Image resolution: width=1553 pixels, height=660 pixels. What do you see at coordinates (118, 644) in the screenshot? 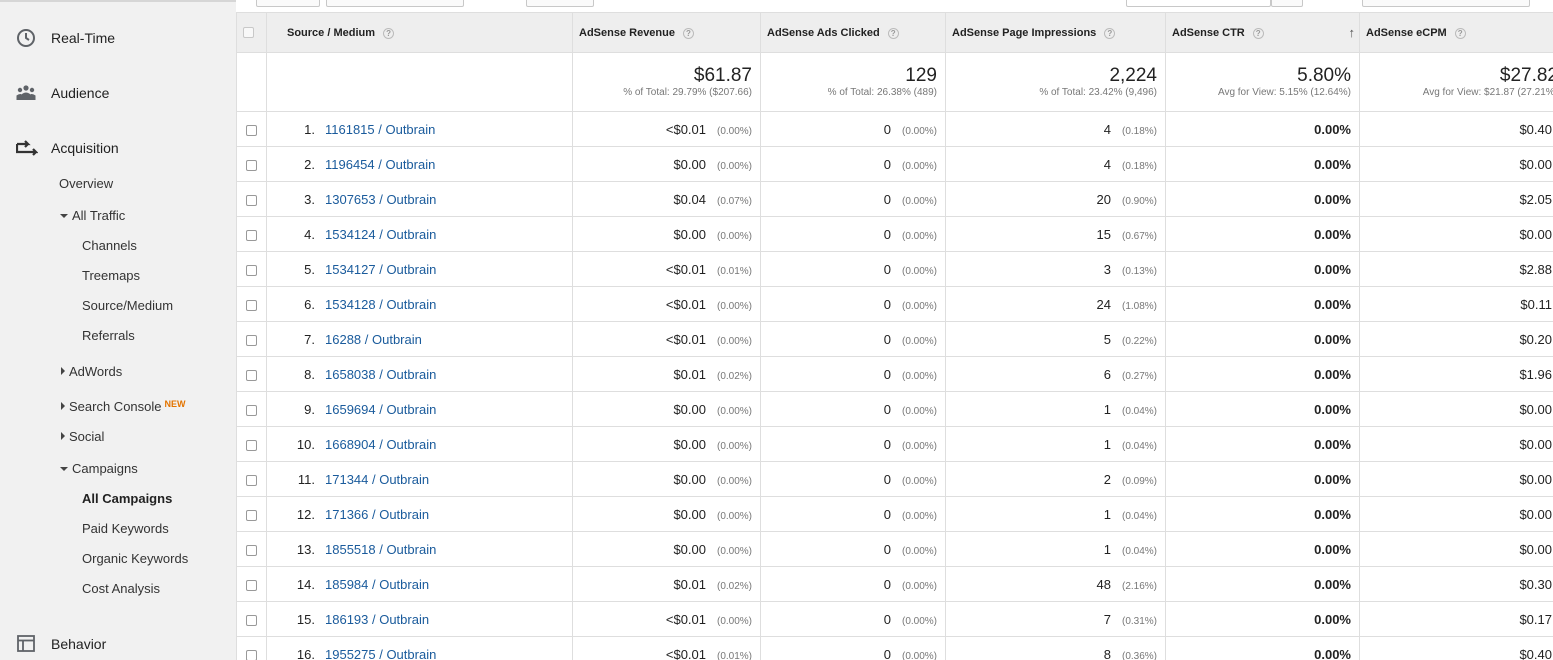
I see `nav-section-behavior: Behavior` at bounding box center [118, 644].